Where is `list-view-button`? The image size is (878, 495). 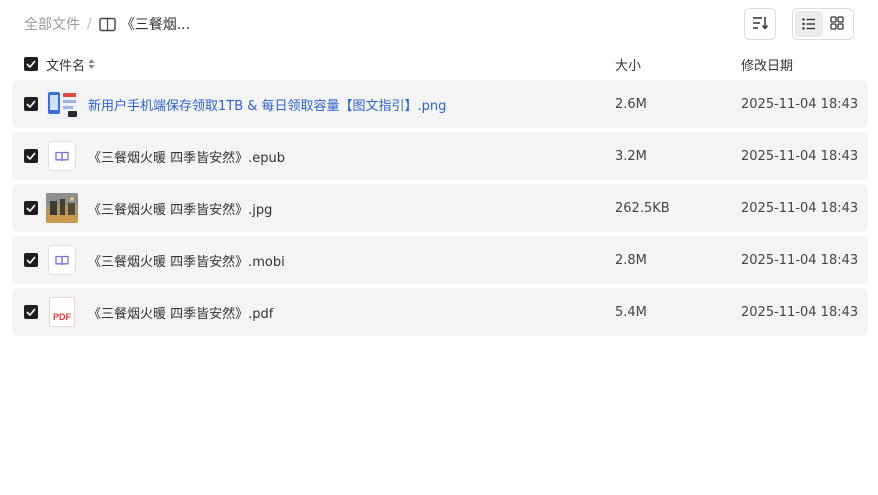
list-view-button is located at coordinates (809, 24).